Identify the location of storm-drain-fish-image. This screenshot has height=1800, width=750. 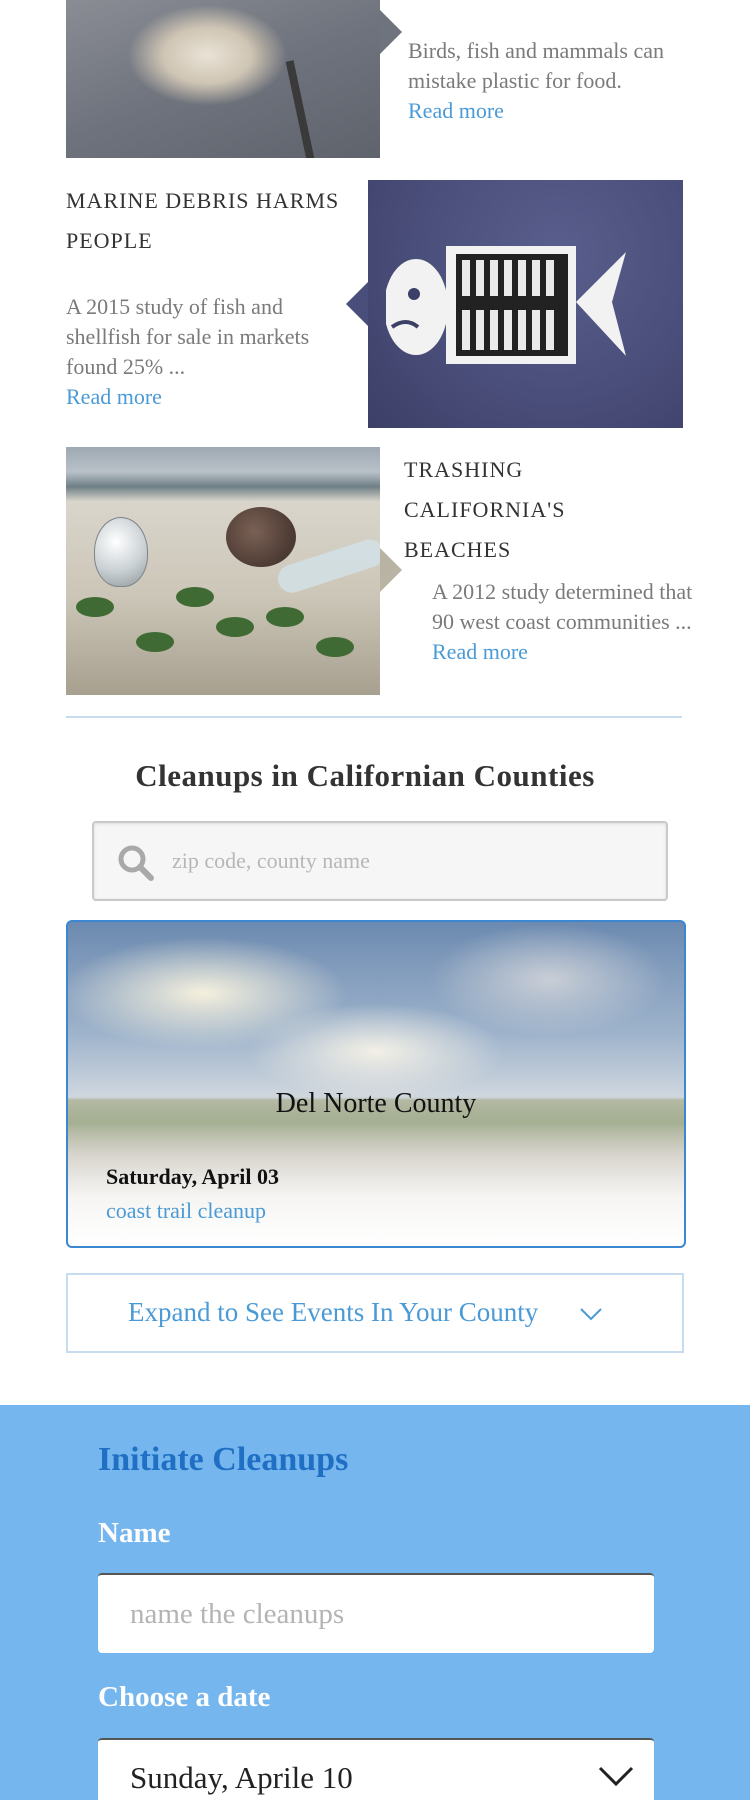
(525, 304).